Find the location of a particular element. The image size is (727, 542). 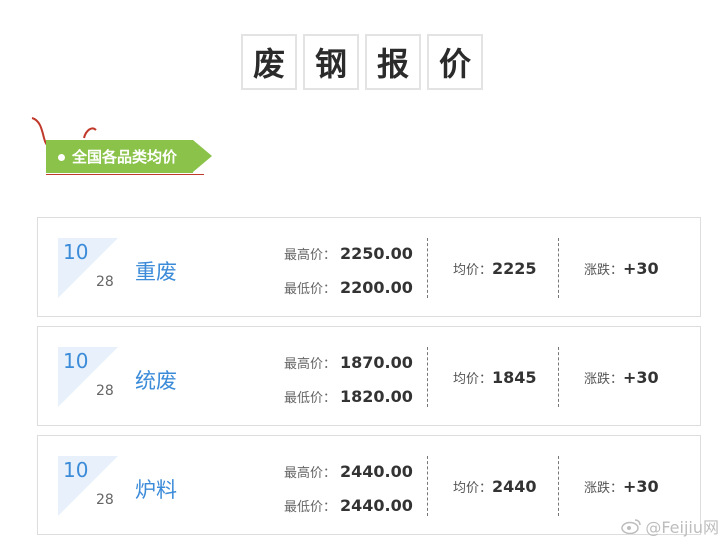

weibo-icon is located at coordinates (631, 526).